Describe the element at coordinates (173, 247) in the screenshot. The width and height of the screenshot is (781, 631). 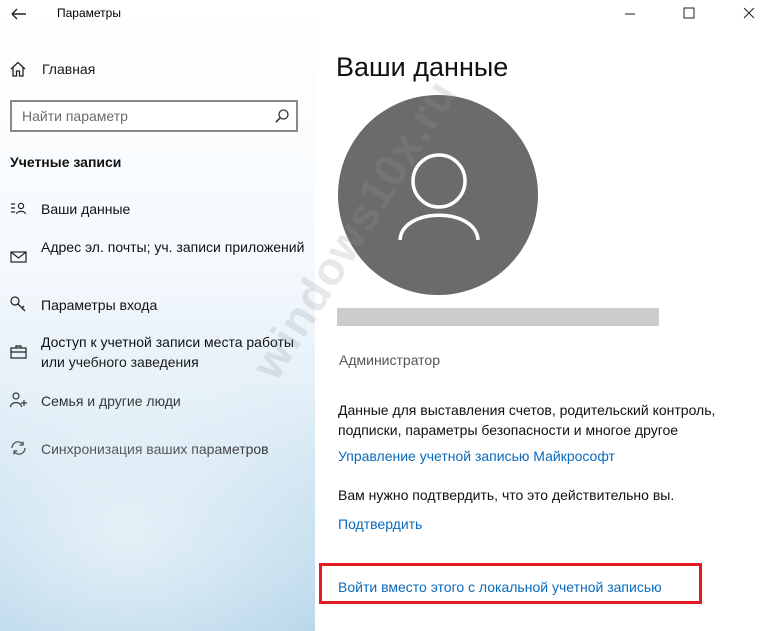
I see `sidebar-item-label: Адрес эл. почты; уч. записи приложений` at that location.